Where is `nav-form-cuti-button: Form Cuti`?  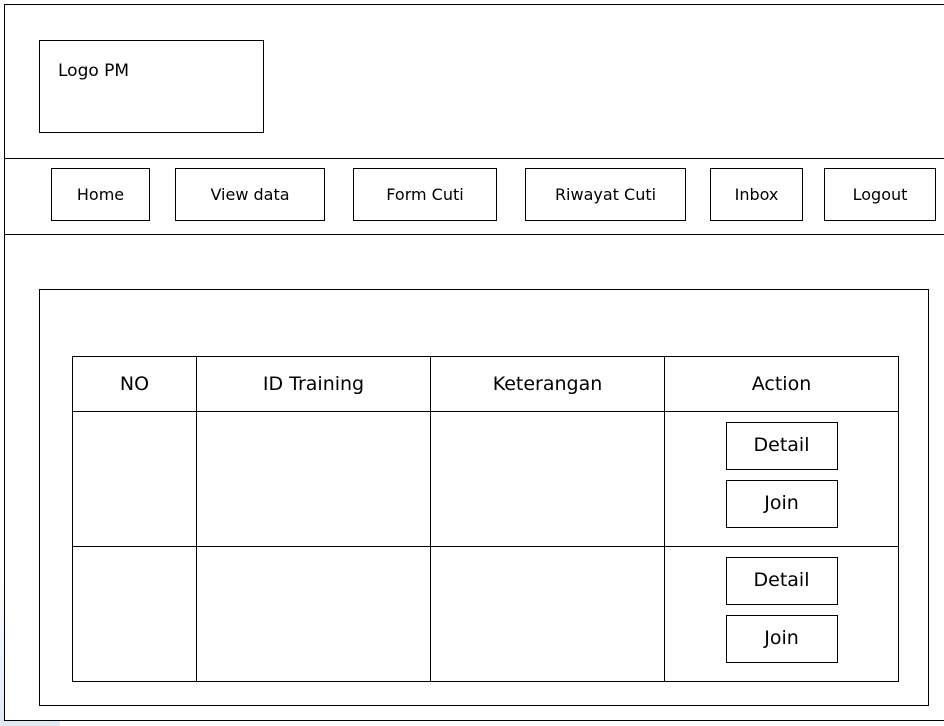 nav-form-cuti-button: Form Cuti is located at coordinates (425, 194).